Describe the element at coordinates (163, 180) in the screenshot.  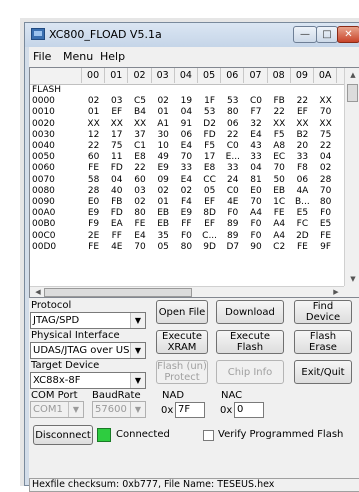
I see `hex-cell: 09` at that location.